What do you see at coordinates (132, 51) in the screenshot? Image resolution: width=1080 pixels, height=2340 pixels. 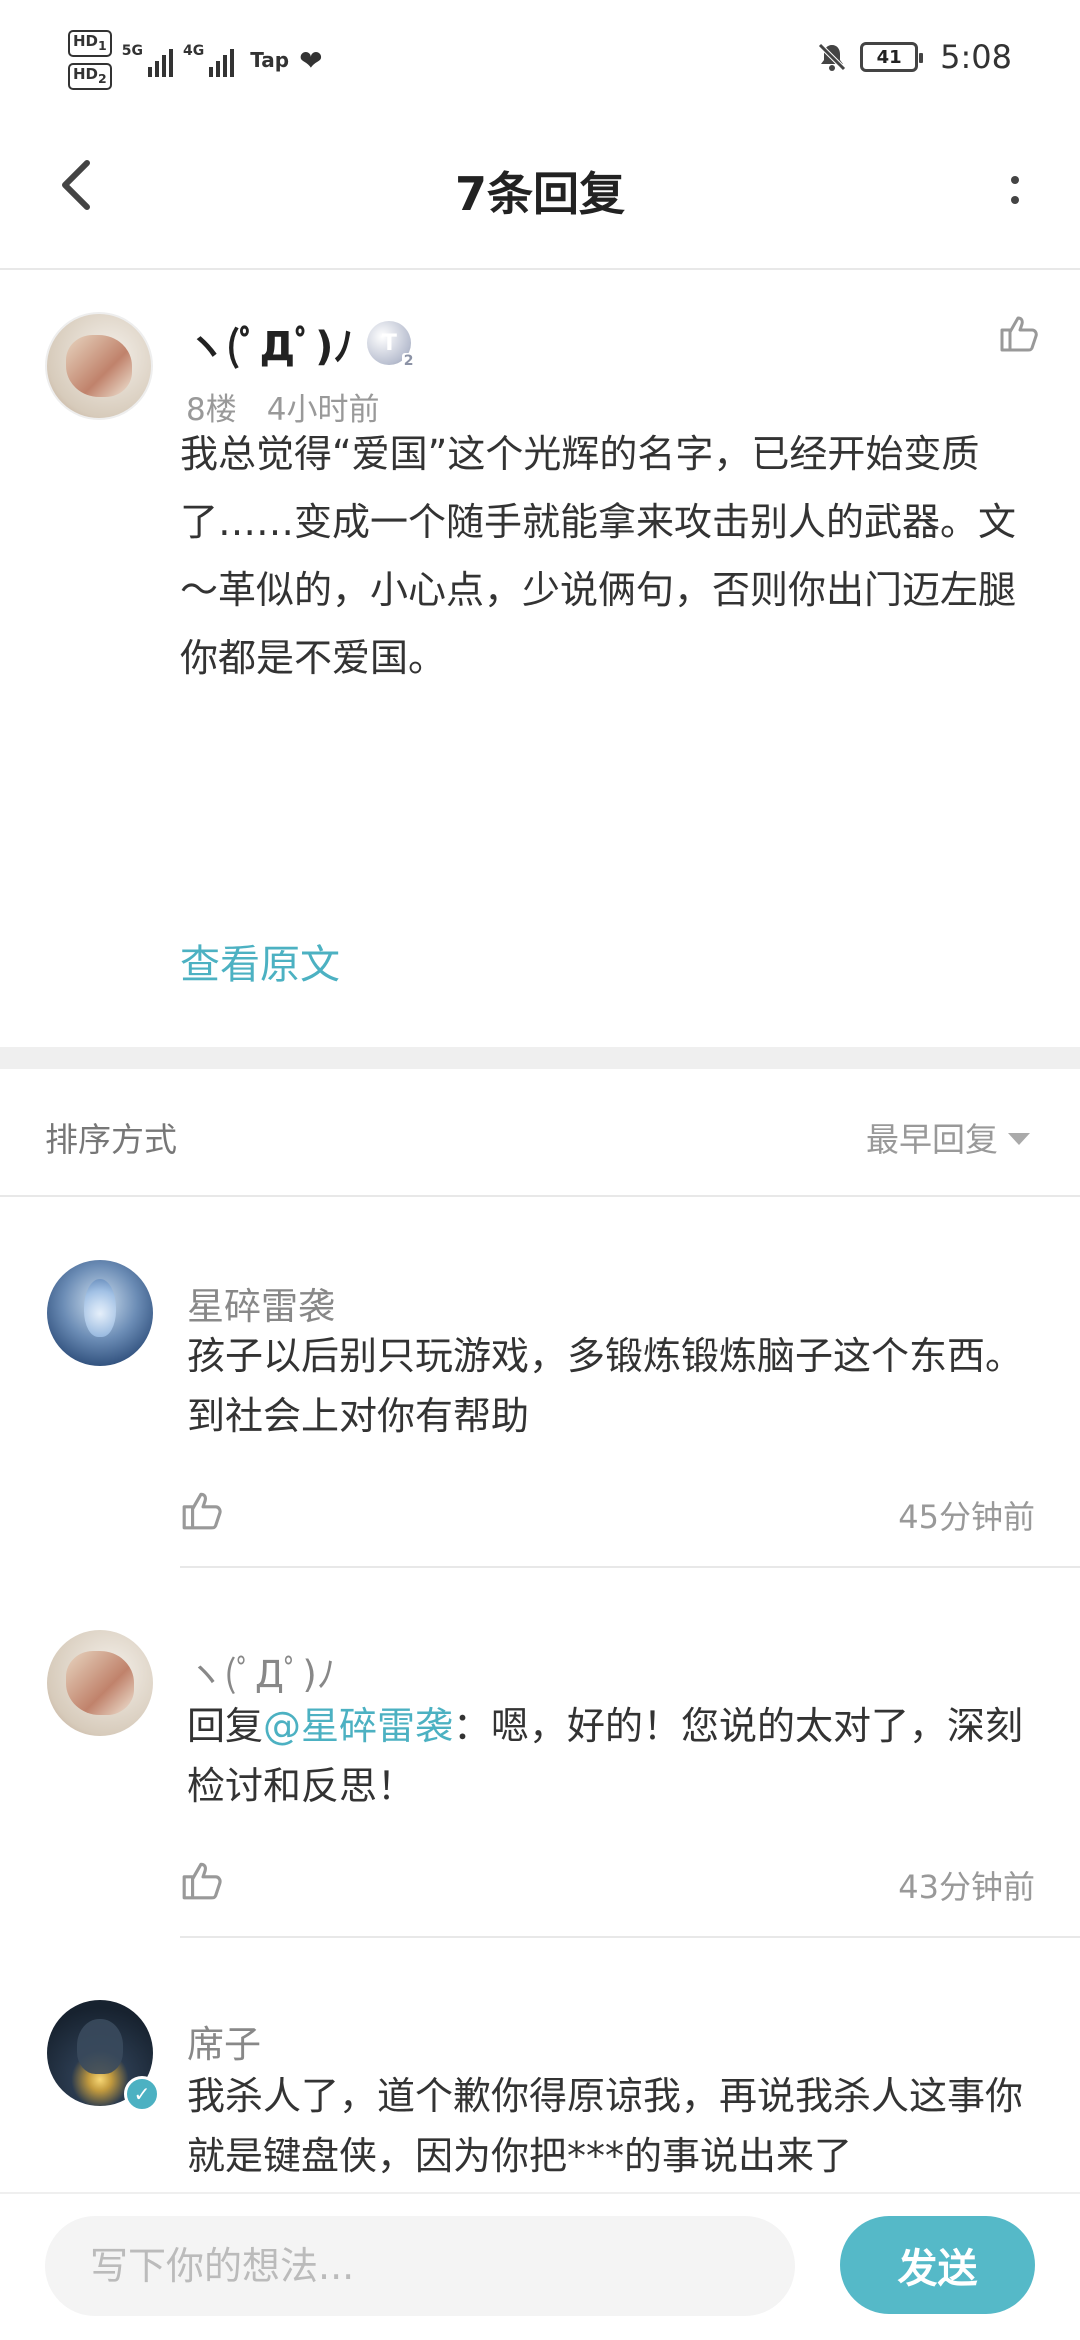 I see `network-type-5g: 5G` at bounding box center [132, 51].